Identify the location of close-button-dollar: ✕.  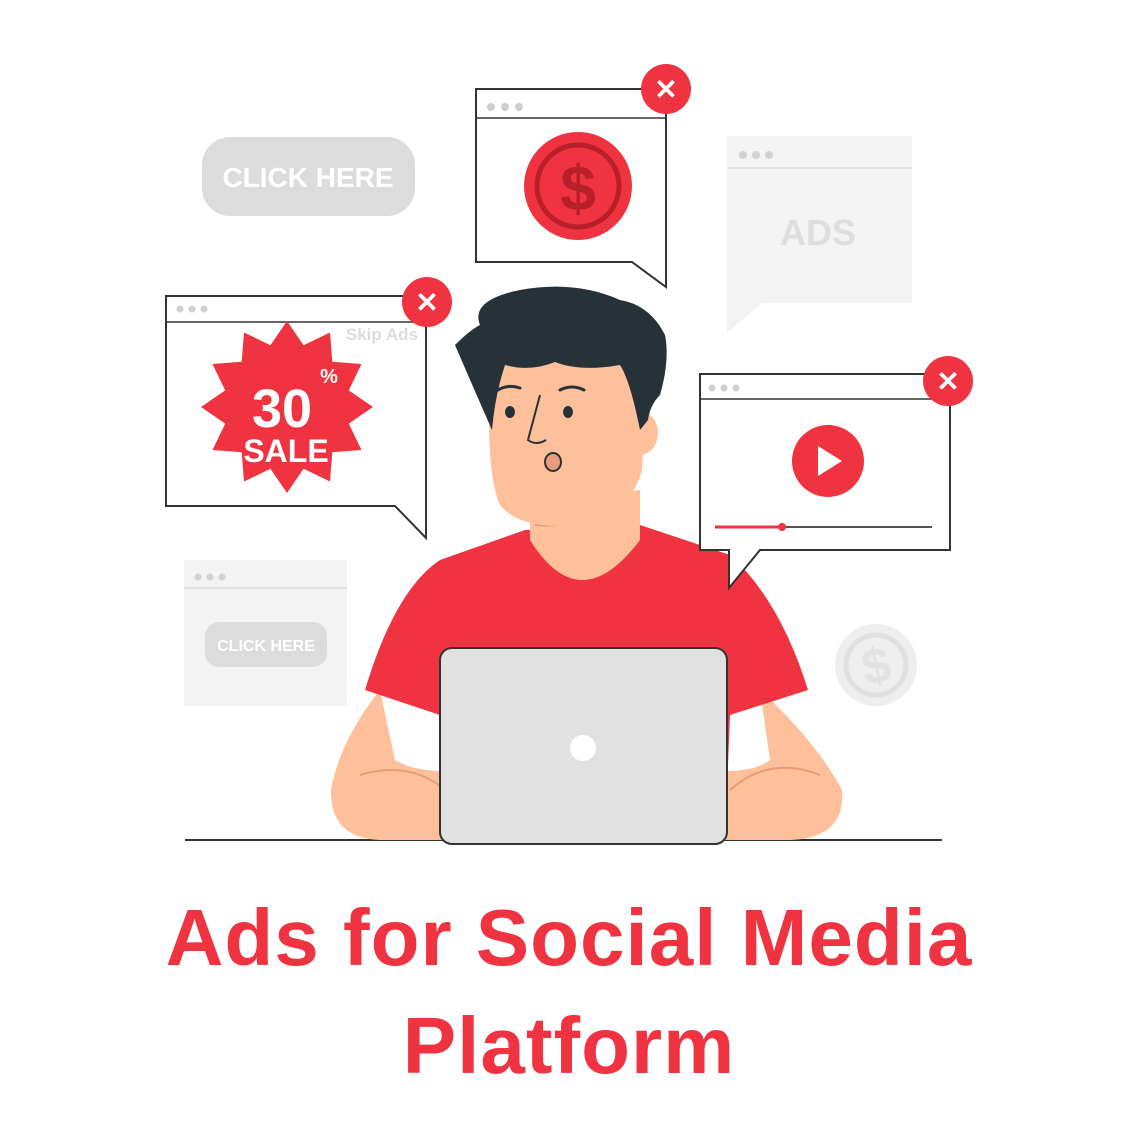
(666, 89).